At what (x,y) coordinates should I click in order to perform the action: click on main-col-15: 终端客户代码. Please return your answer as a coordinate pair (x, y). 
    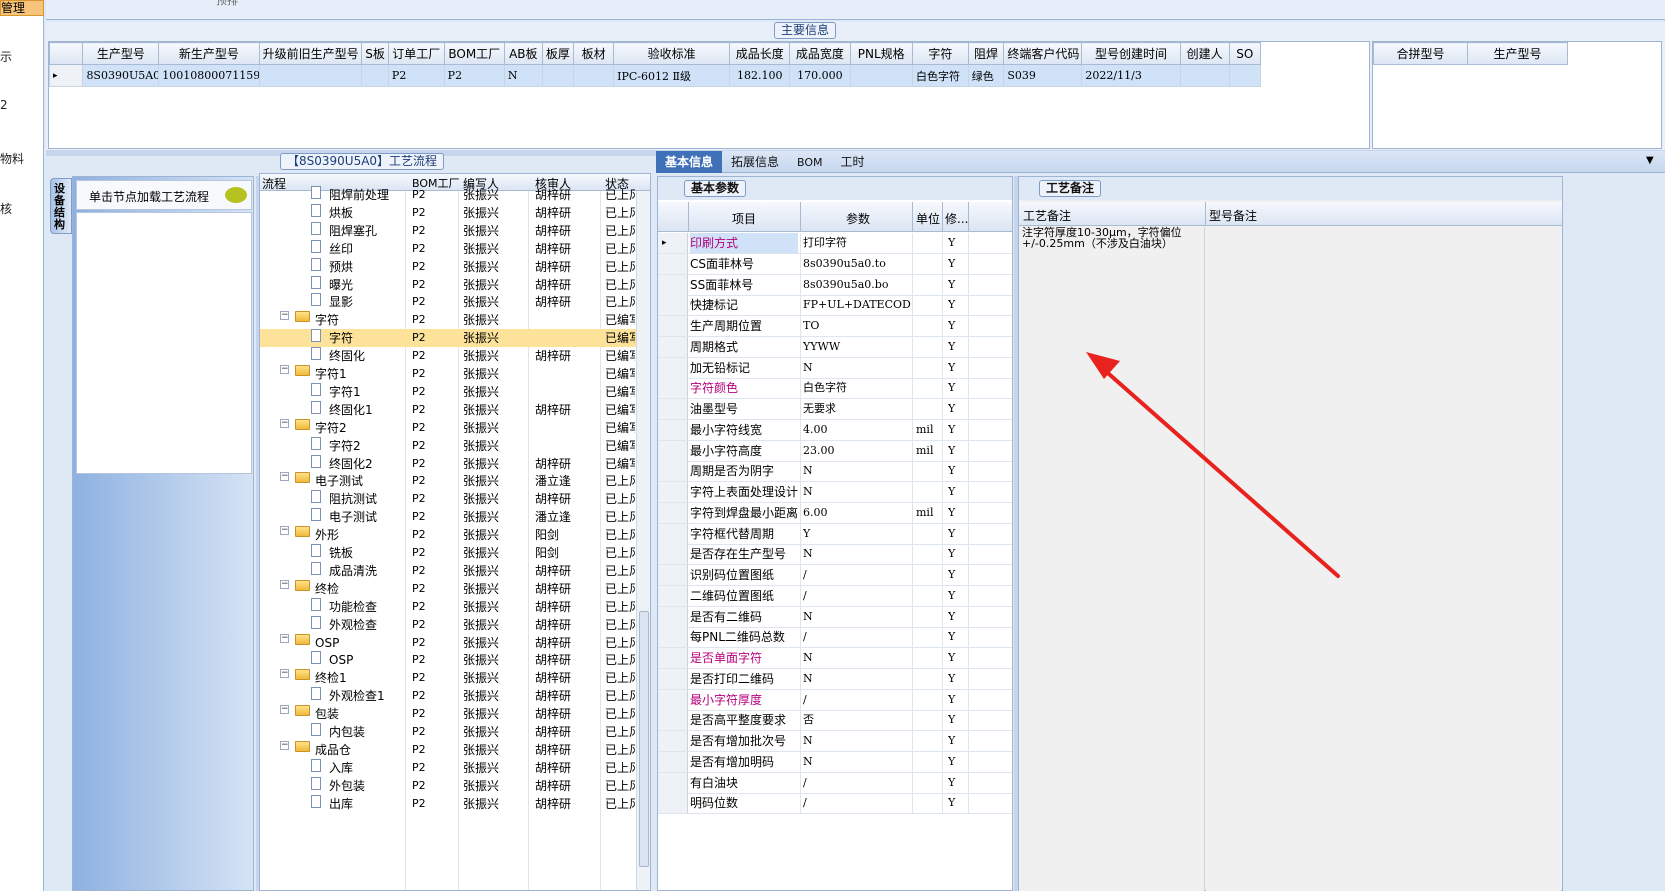
    Looking at the image, I should click on (1043, 53).